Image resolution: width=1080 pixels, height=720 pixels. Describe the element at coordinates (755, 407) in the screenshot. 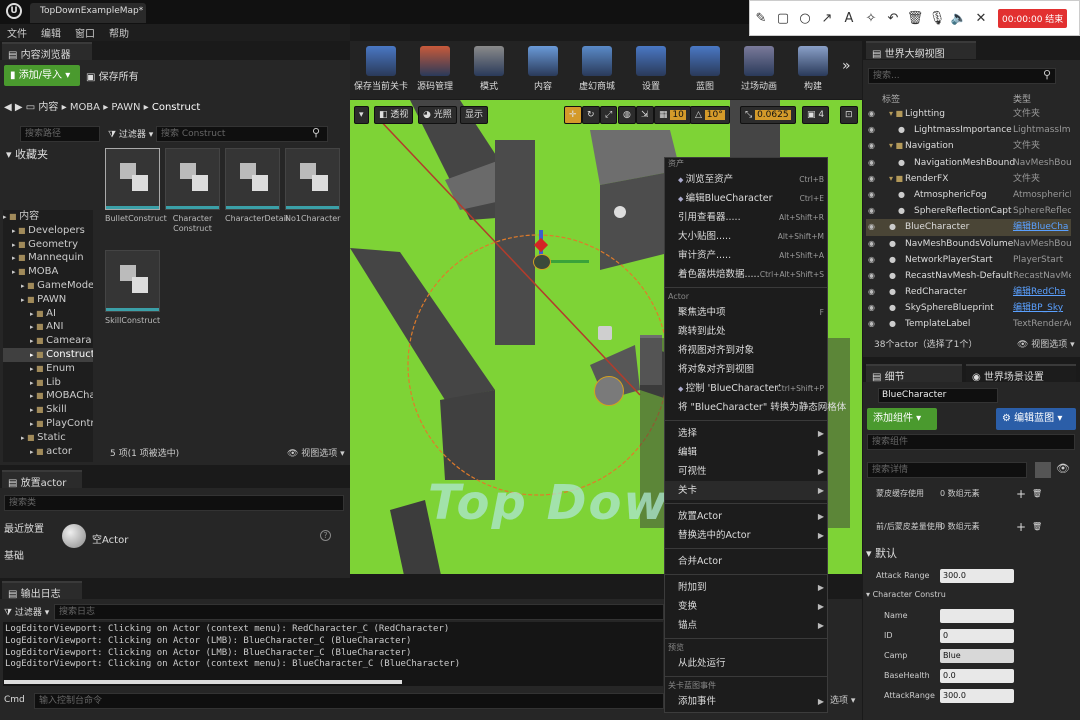

I see `context-menu-item: 将 "BlueCharacter" 转换为静态网格体` at that location.